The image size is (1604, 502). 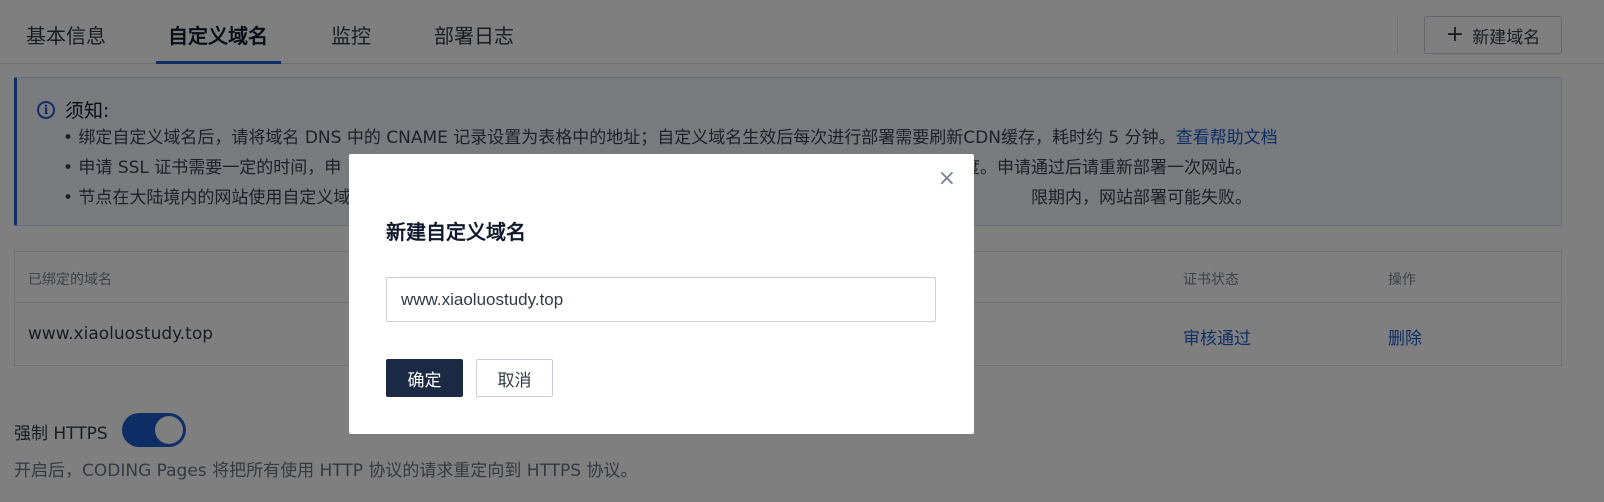 I want to click on close-icon: ×, so click(x=947, y=179).